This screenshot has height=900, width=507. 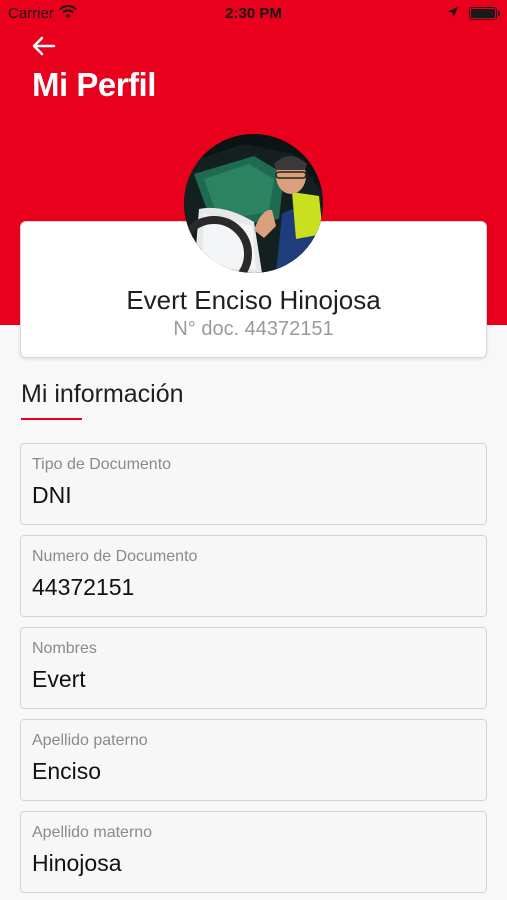 What do you see at coordinates (51, 419) in the screenshot?
I see `section-underline` at bounding box center [51, 419].